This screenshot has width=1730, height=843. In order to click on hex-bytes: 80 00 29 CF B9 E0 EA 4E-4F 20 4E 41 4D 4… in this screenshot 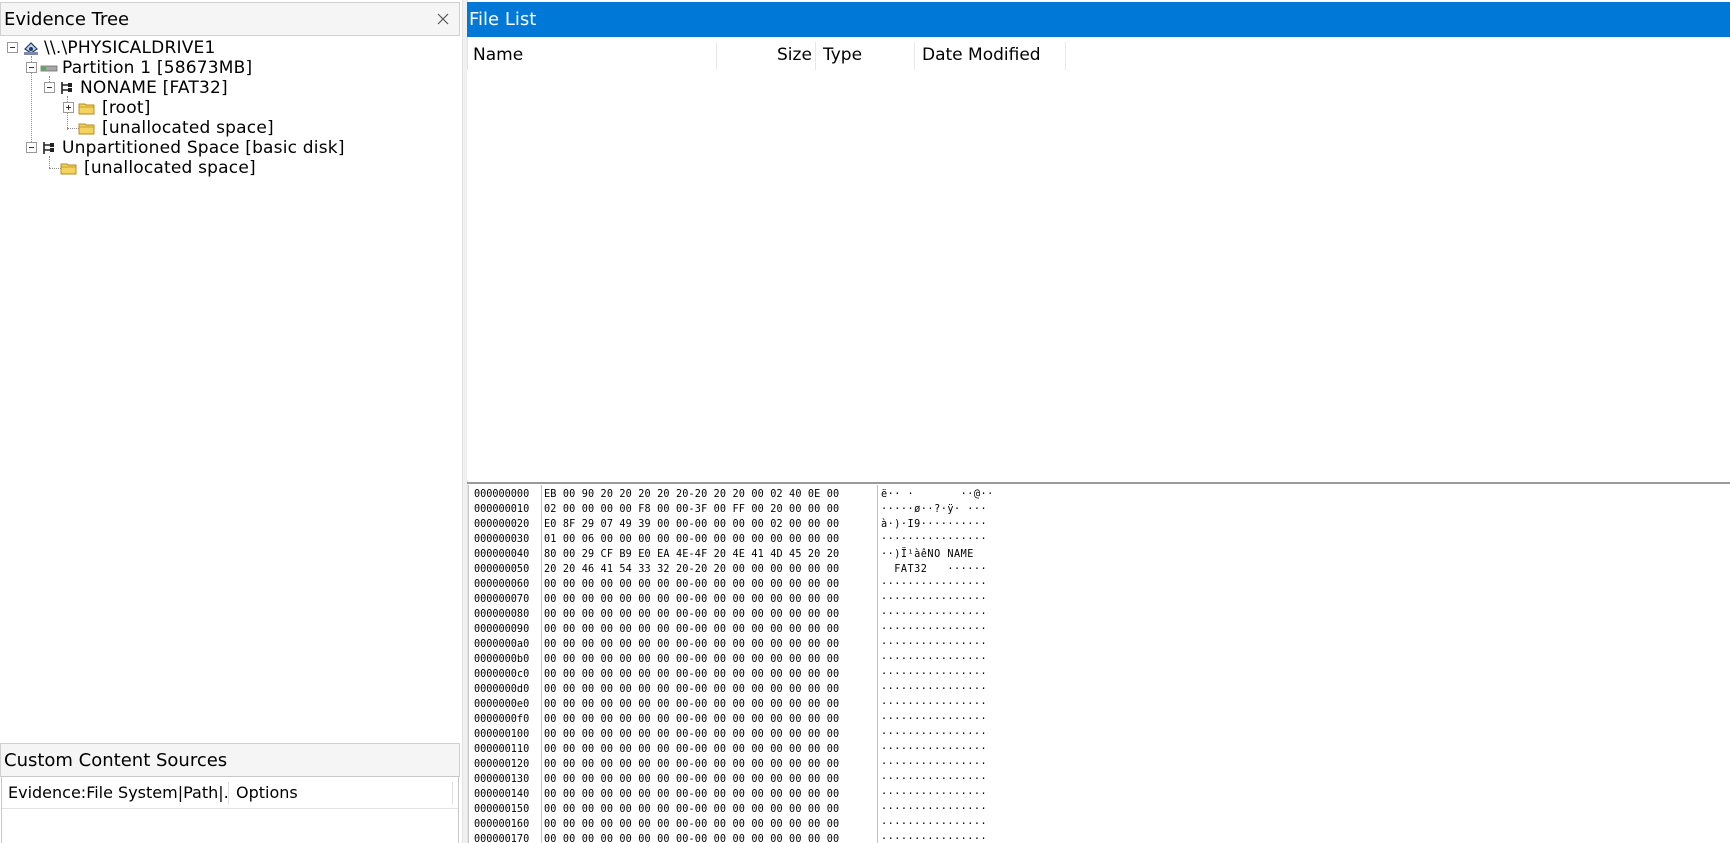, I will do `click(691, 554)`.